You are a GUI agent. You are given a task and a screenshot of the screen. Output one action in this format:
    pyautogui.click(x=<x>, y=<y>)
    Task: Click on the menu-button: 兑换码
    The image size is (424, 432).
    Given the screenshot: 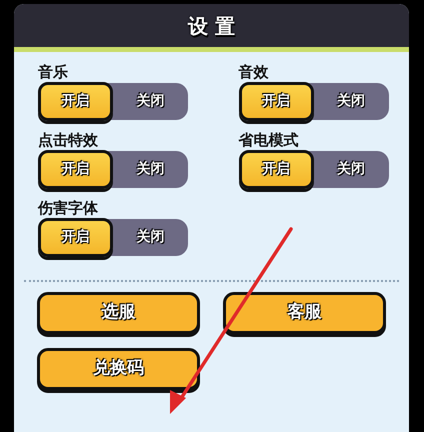 What is the action you would take?
    pyautogui.click(x=118, y=369)
    